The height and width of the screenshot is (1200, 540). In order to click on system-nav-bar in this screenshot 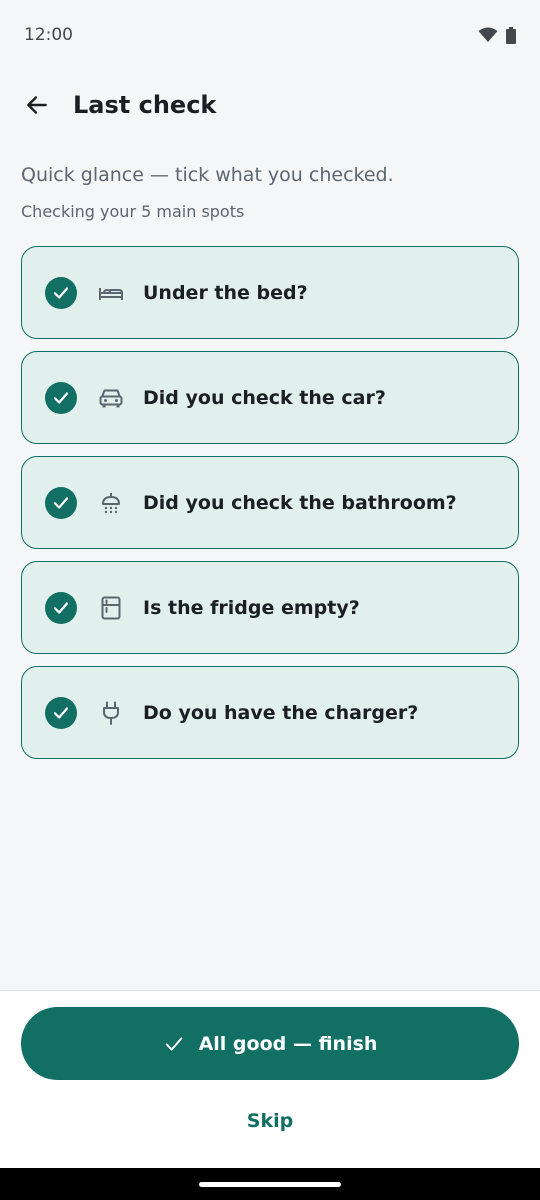, I will do `click(270, 1184)`.